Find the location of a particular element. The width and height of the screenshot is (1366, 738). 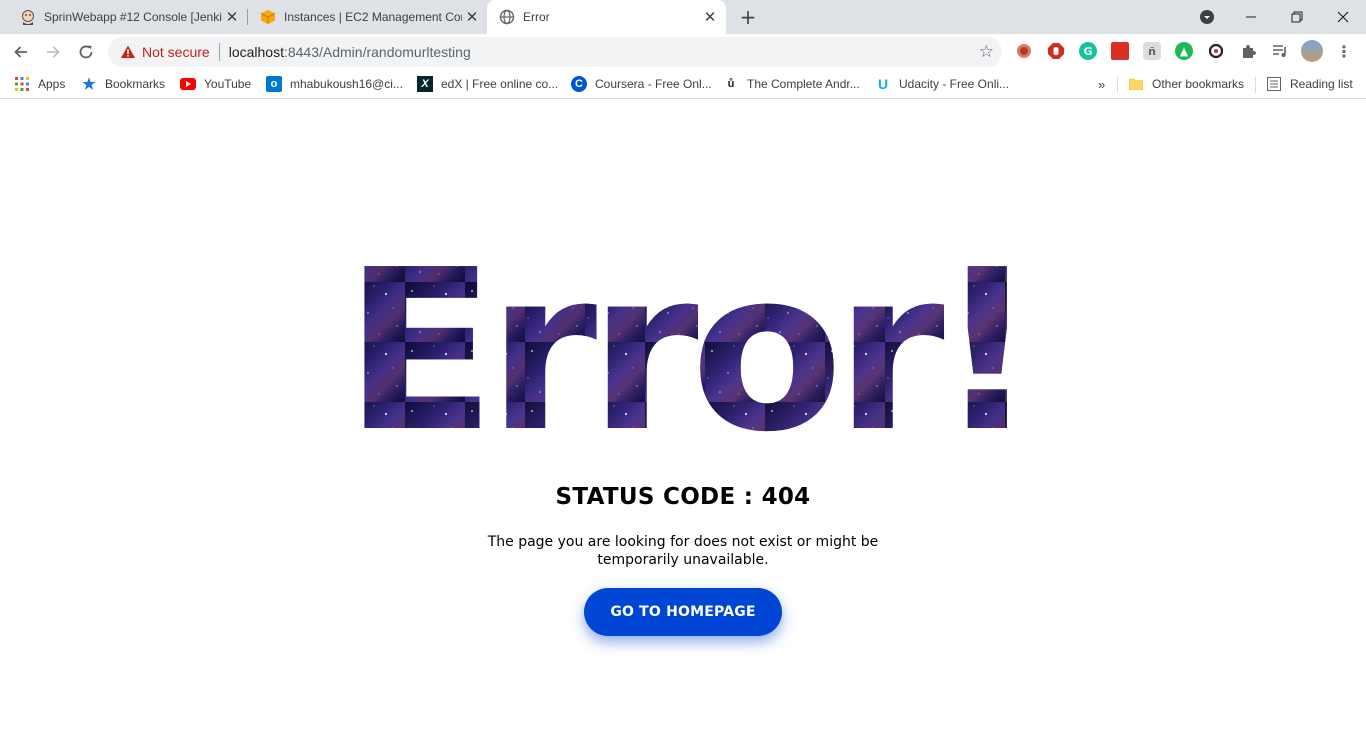

other-bookmarks-folder: Other bookmarks is located at coordinates (1186, 84).